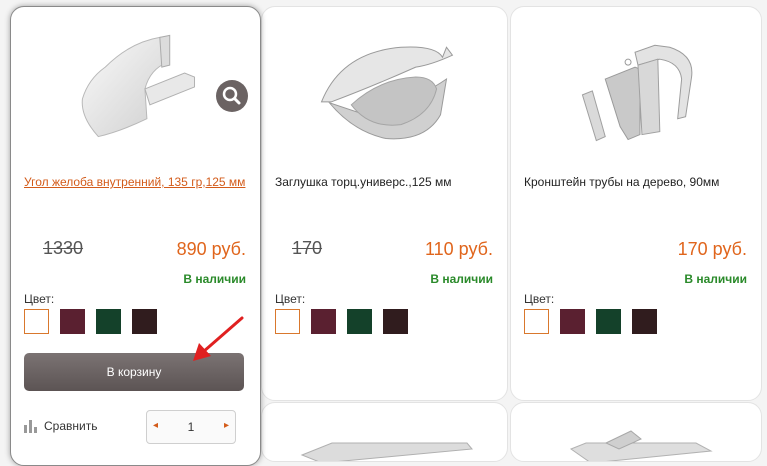 The image size is (767, 466). Describe the element at coordinates (621, 182) in the screenshot. I see `product-title: Кронштейн трубы на дерево, 90мм` at that location.